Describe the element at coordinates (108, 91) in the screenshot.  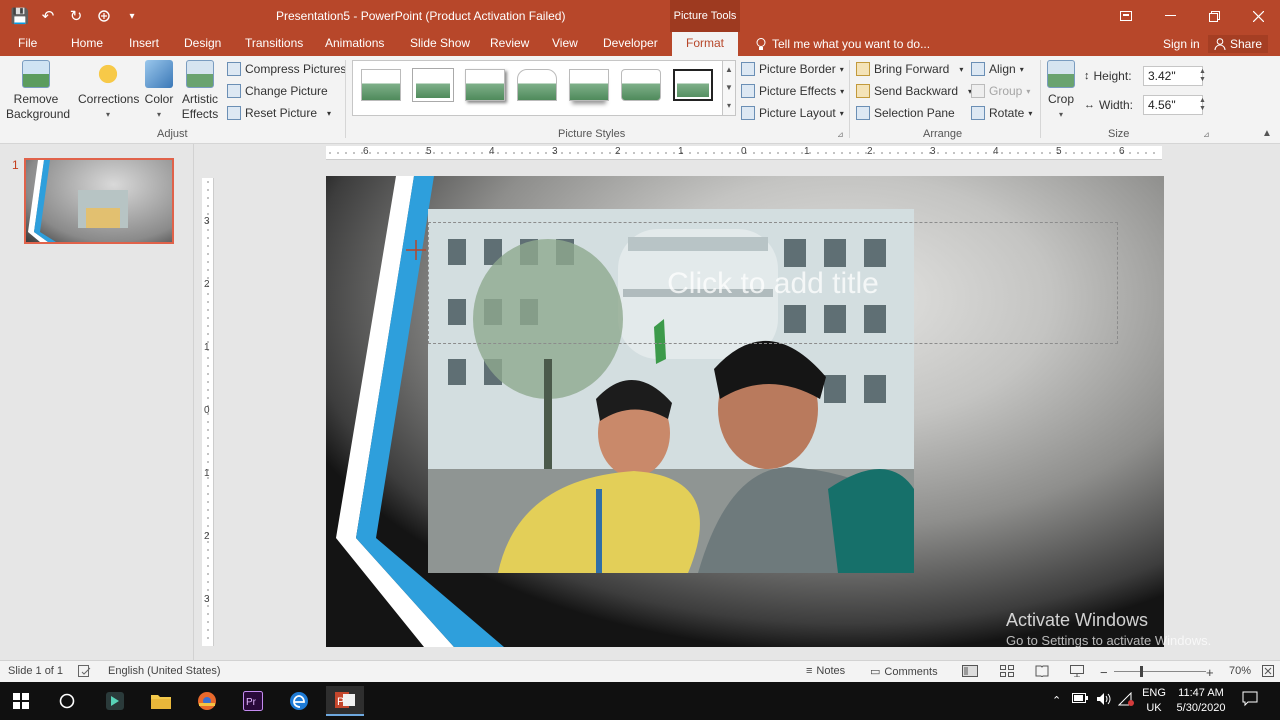
I see `corrections-button: Corrections ▾` at that location.